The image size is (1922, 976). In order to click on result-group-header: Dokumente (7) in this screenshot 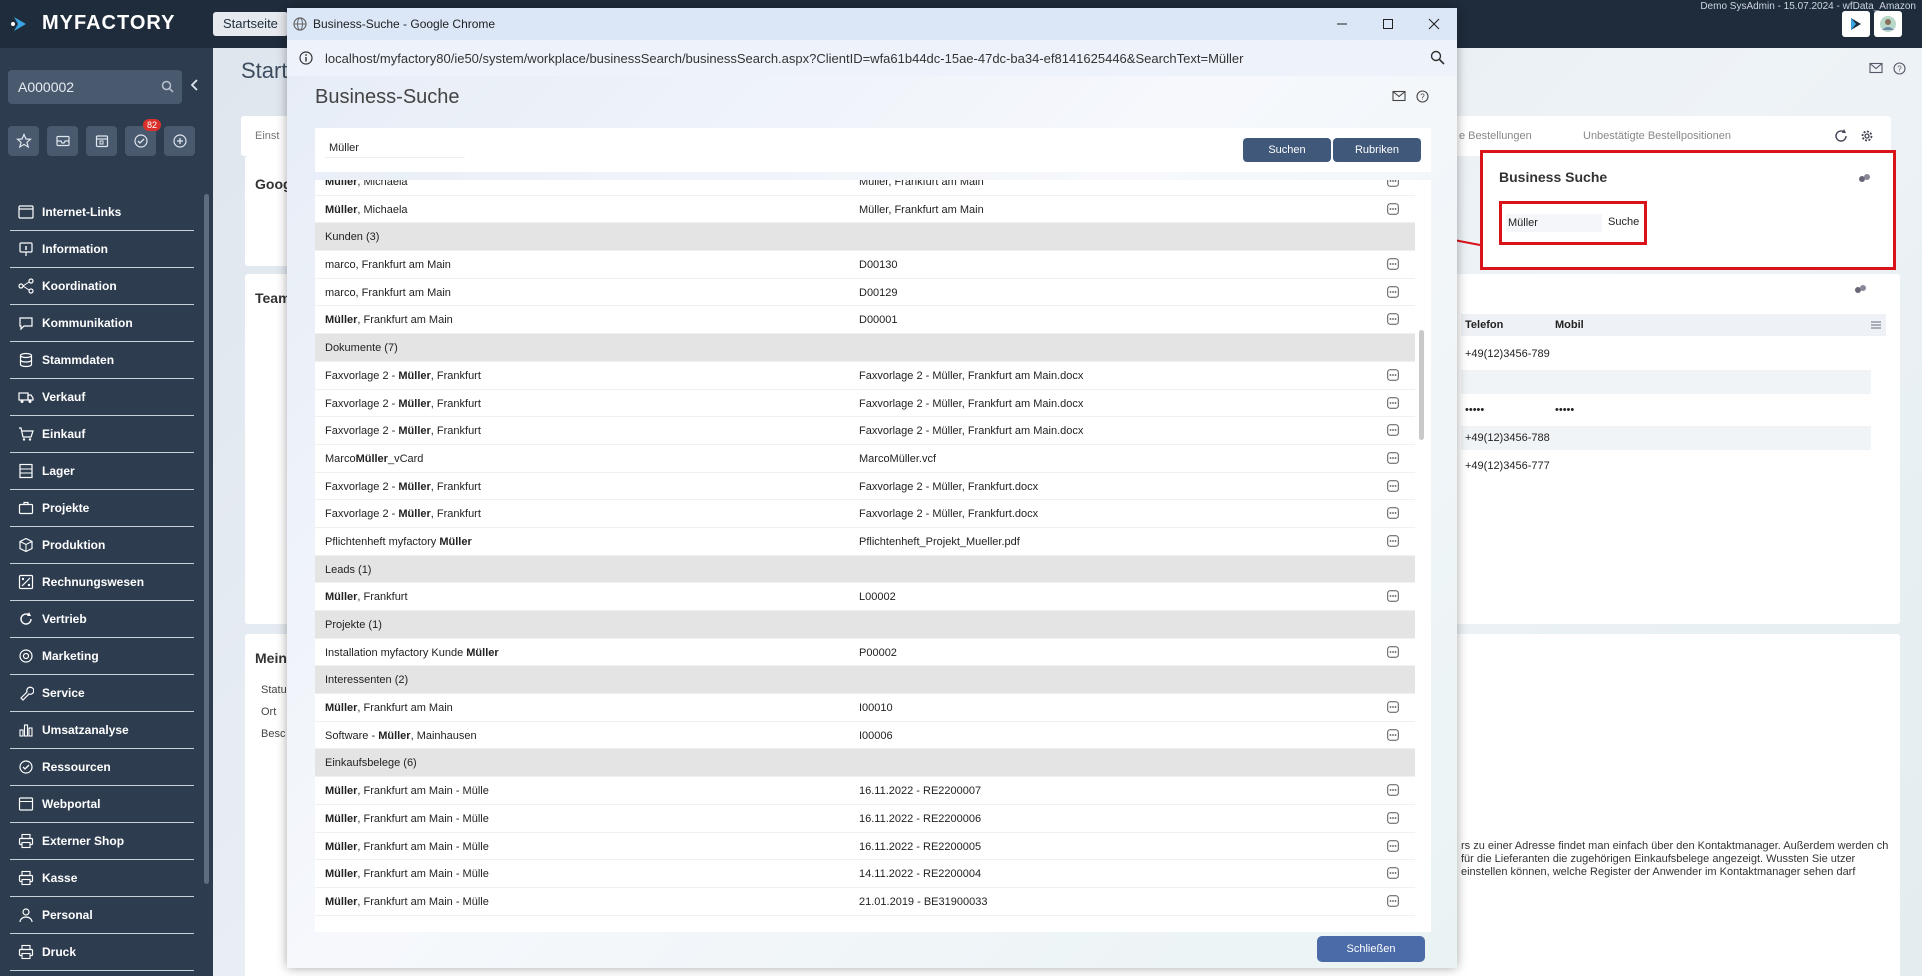, I will do `click(865, 348)`.